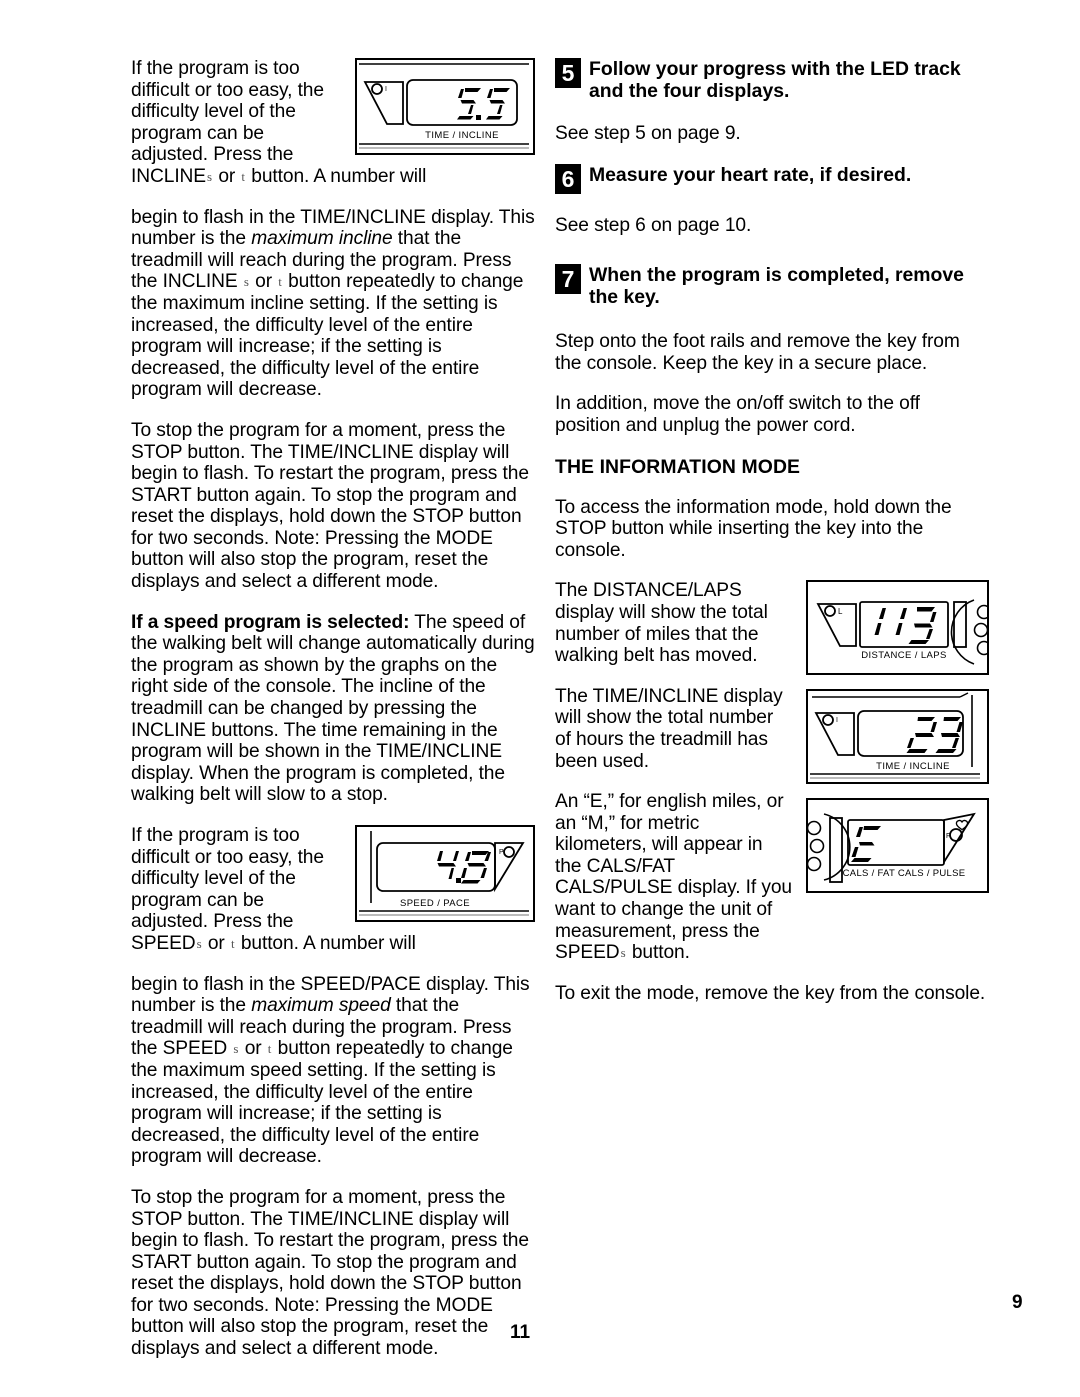 The height and width of the screenshot is (1397, 1080). What do you see at coordinates (678, 466) in the screenshot?
I see `section-heading-information-mode: THE INFORMATION MODE` at bounding box center [678, 466].